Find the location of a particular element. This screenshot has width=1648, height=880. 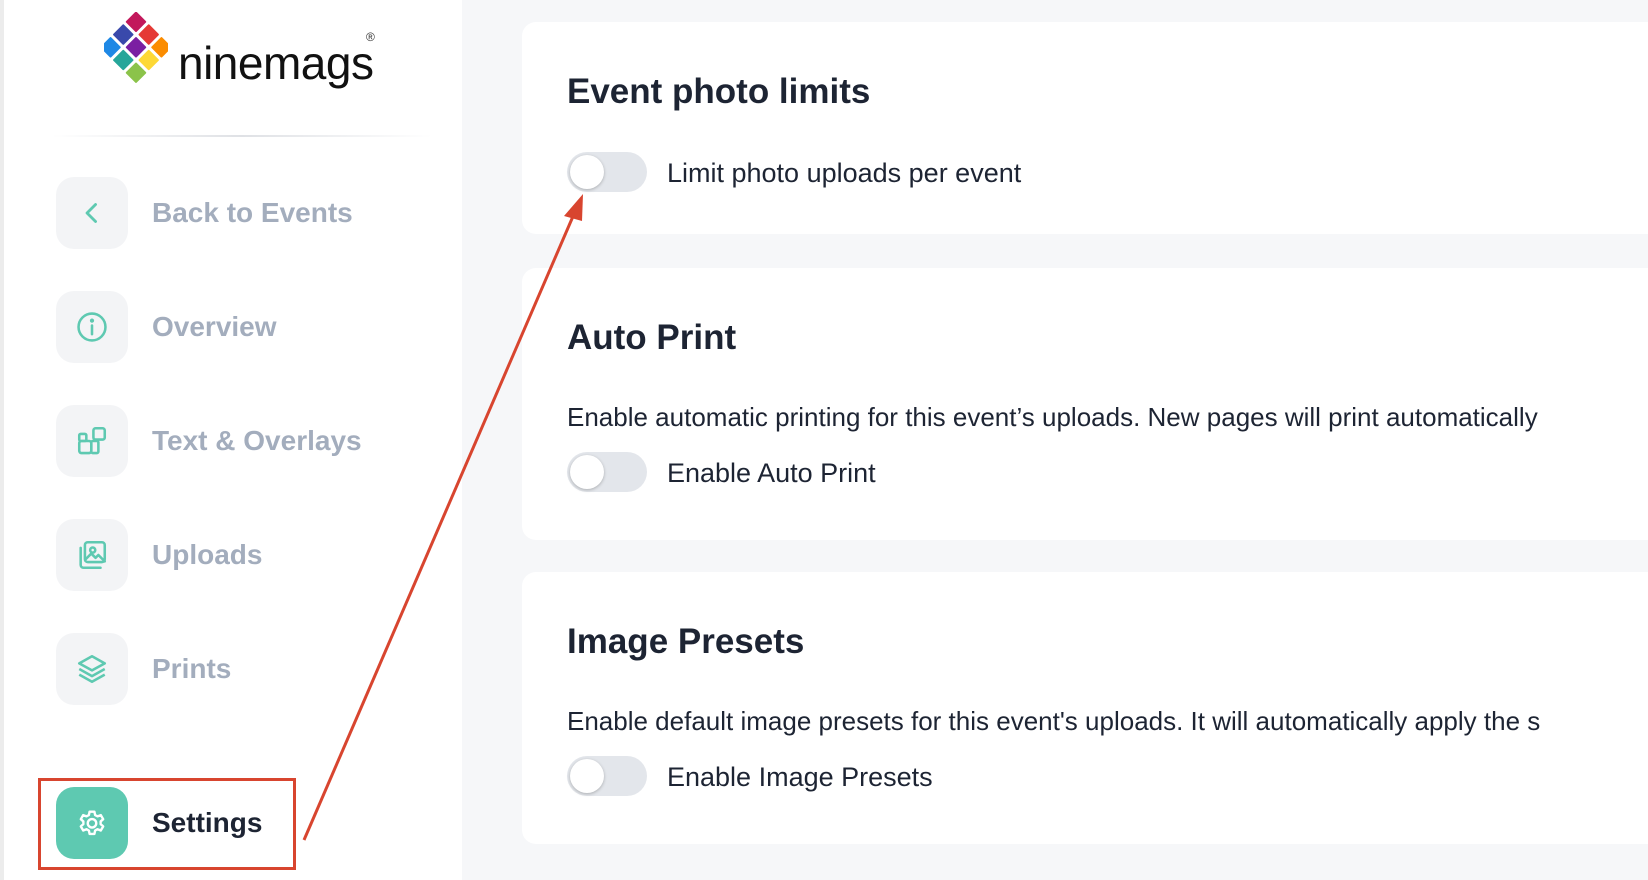

sidebar-item-label: Overview is located at coordinates (214, 326).